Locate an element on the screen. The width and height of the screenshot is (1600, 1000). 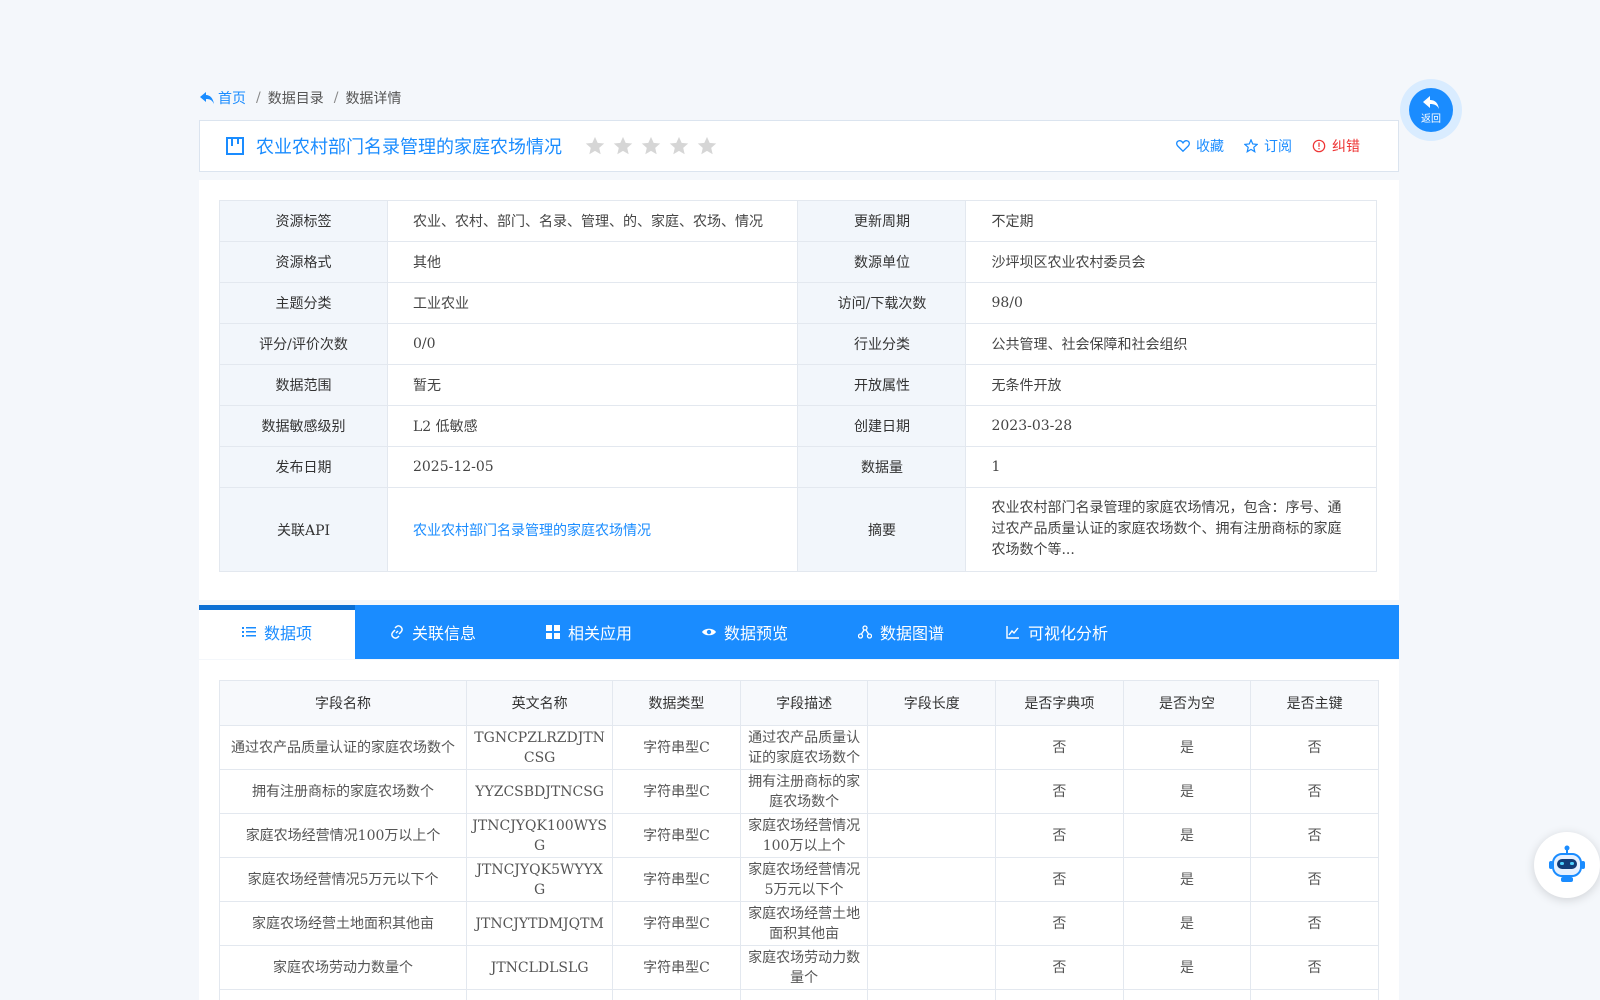
column-header: 字段描述 is located at coordinates (804, 703).